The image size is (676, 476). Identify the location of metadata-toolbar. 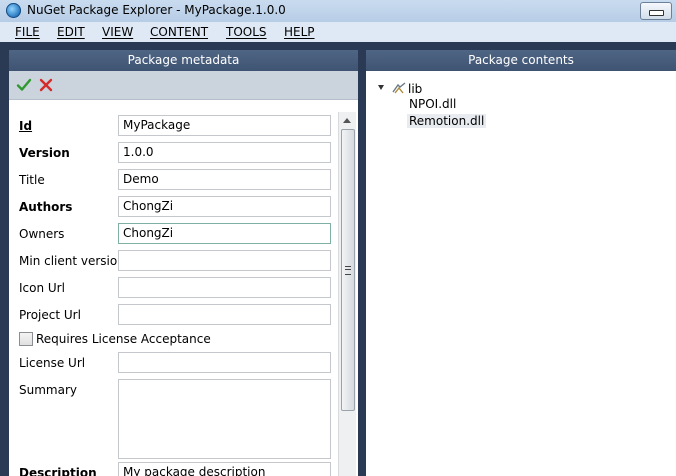
(183, 85).